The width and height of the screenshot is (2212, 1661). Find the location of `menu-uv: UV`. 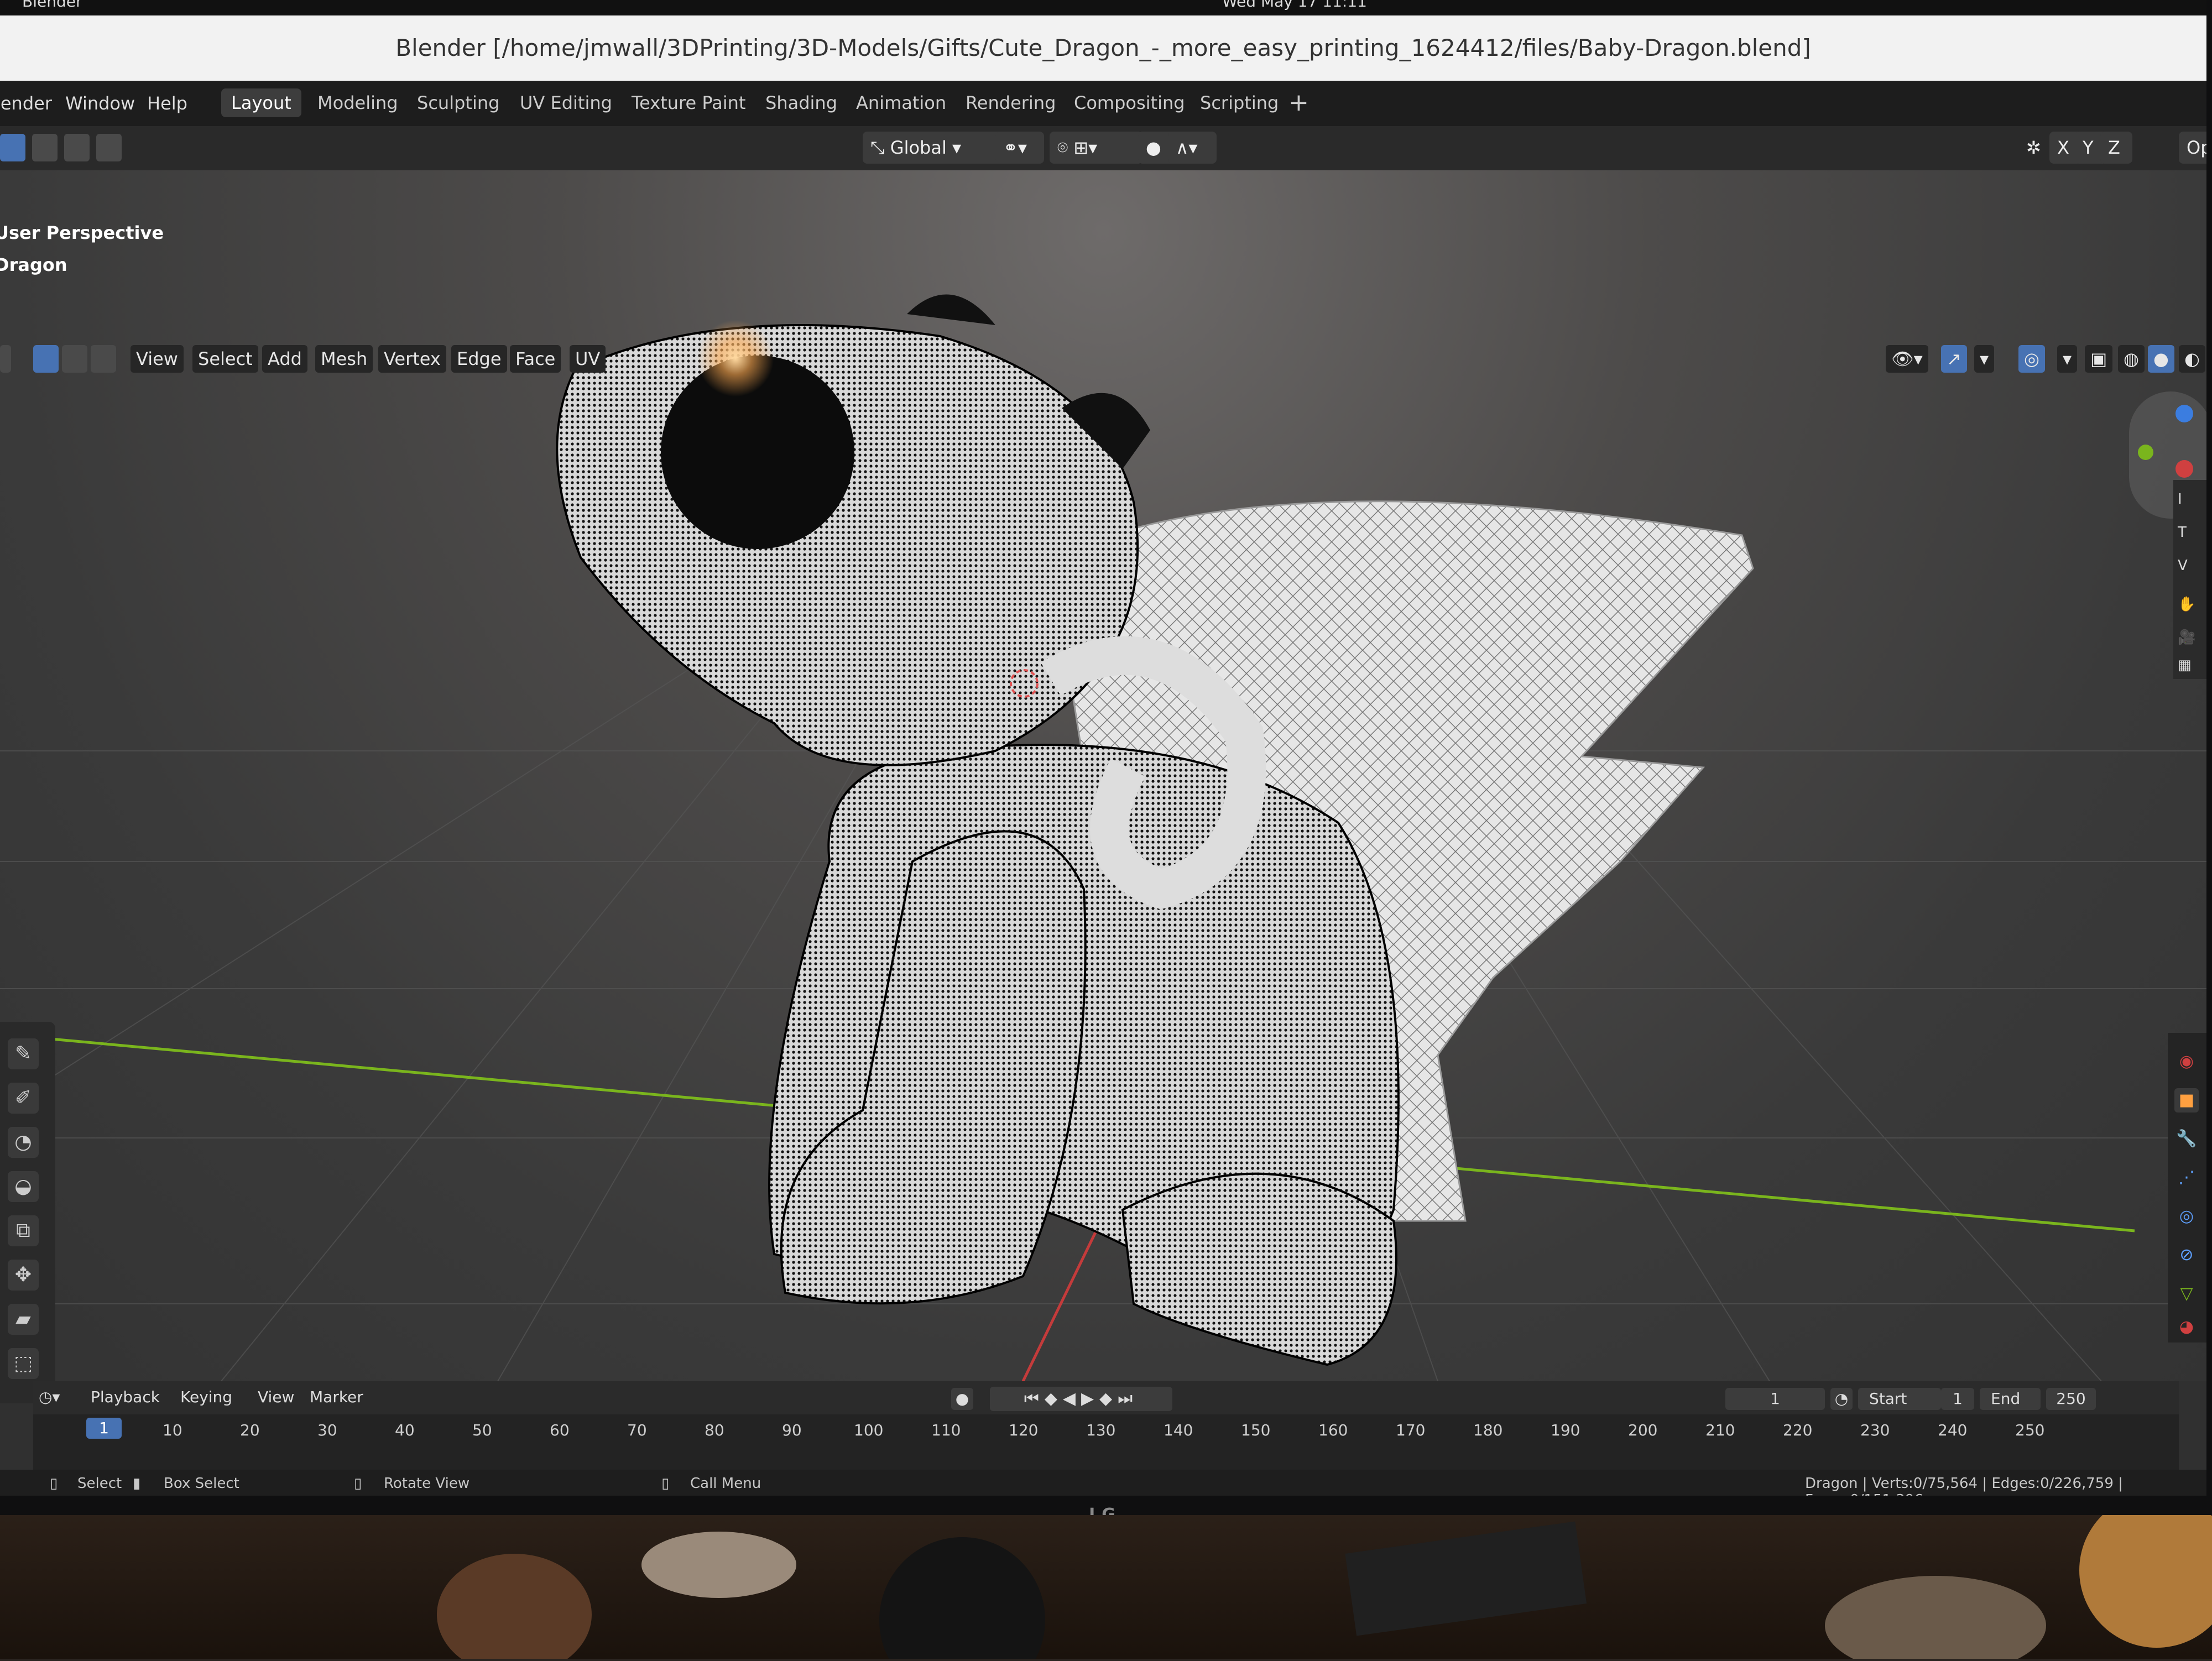

menu-uv: UV is located at coordinates (588, 359).